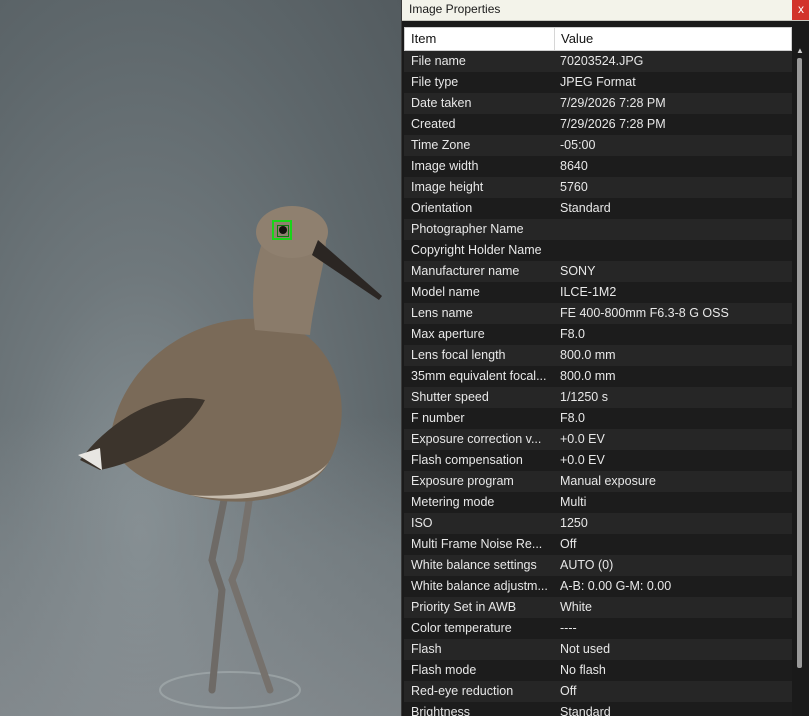  I want to click on row-item-label: ISO, so click(422, 523).